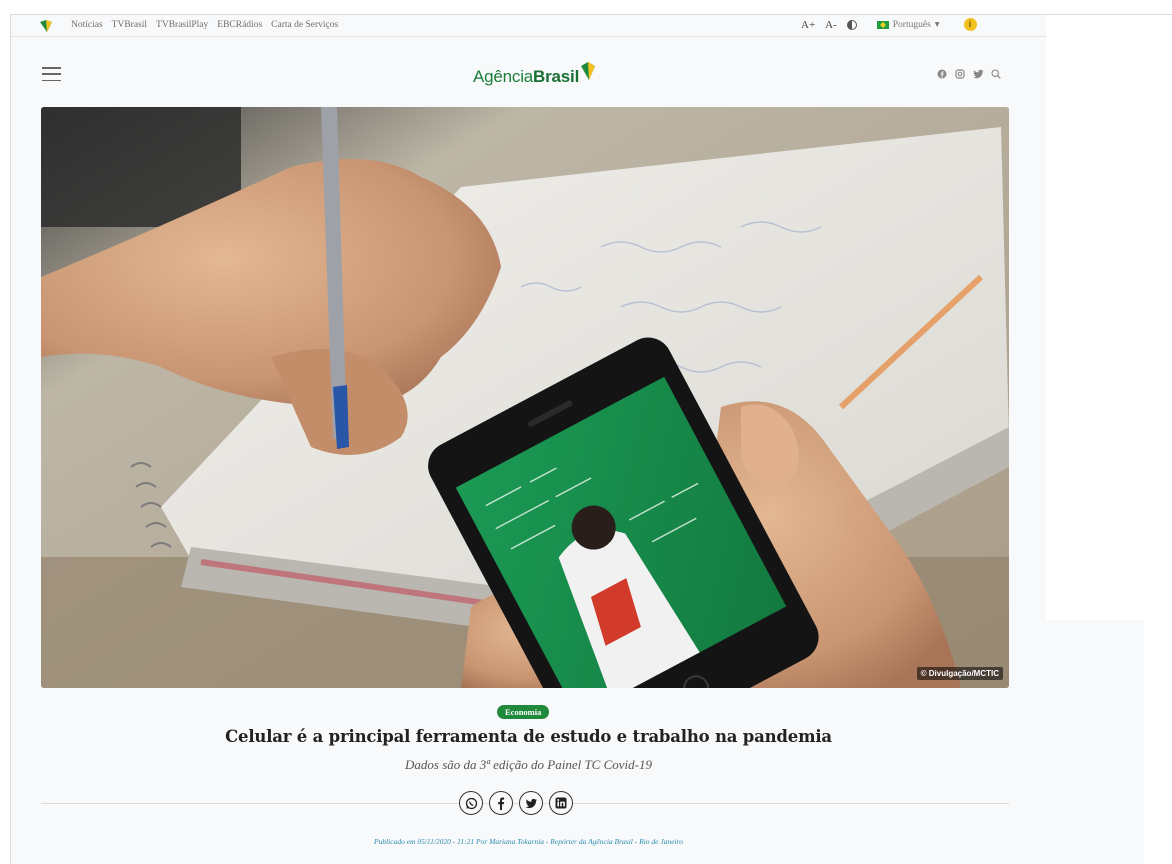 The width and height of the screenshot is (1172, 864). Describe the element at coordinates (46, 26) in the screenshot. I see `ebc-logo-icon` at that location.